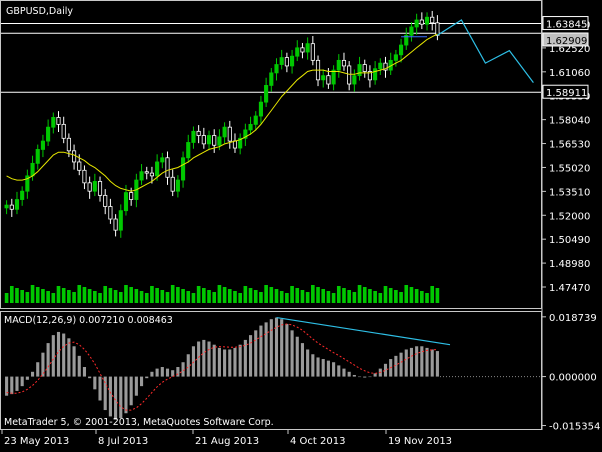  Describe the element at coordinates (363, 331) in the screenshot. I see `macd-divergence-line` at that location.